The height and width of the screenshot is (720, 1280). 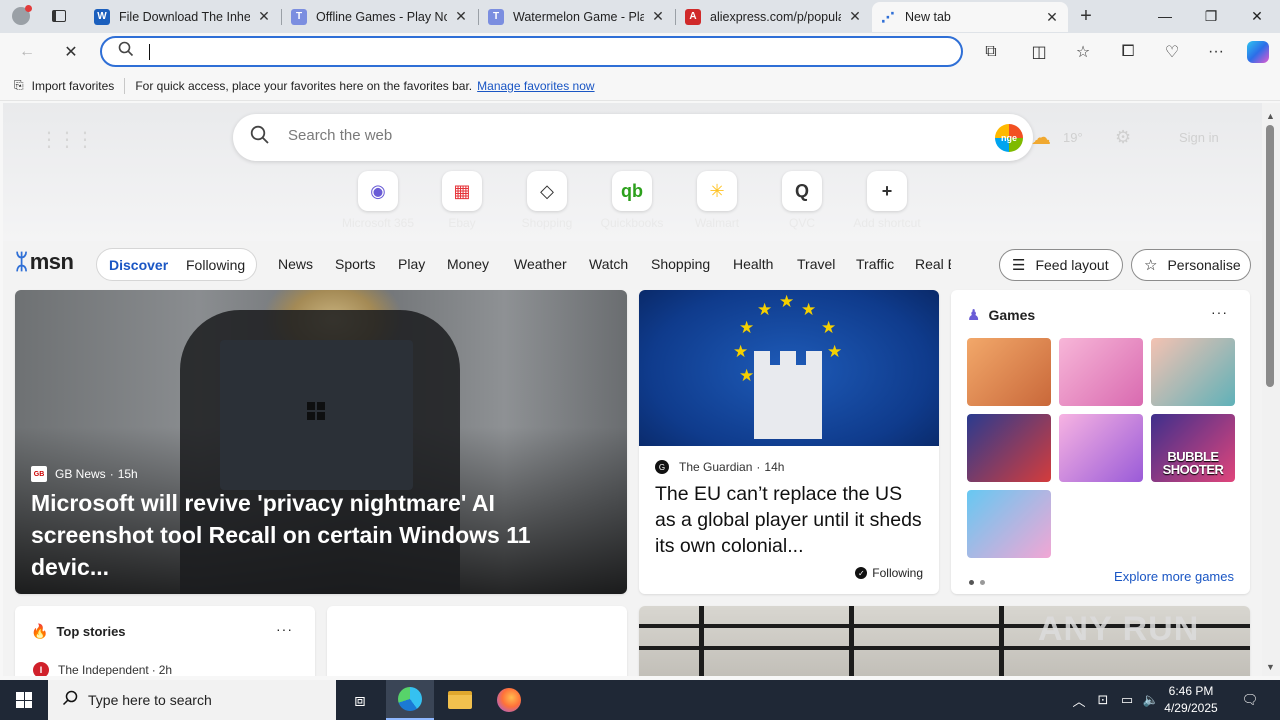 What do you see at coordinates (980, 581) in the screenshot?
I see `carousel-dots` at bounding box center [980, 581].